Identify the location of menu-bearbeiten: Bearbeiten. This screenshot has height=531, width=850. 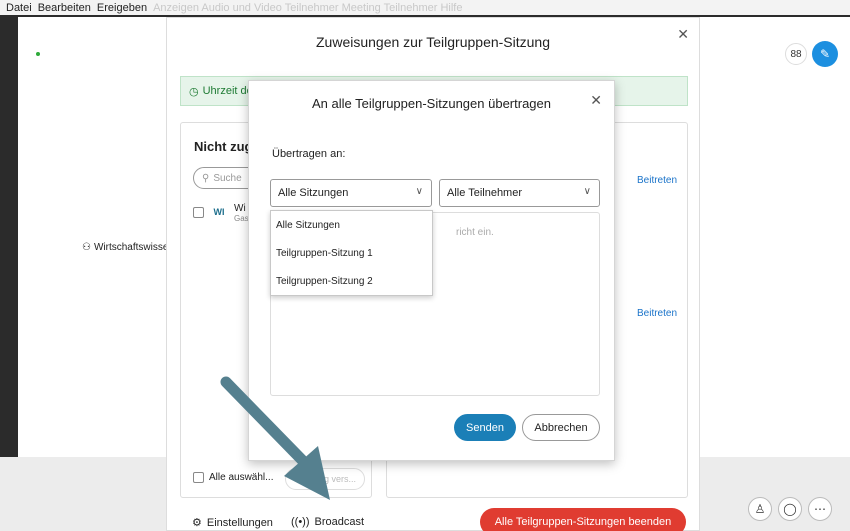
(64, 8).